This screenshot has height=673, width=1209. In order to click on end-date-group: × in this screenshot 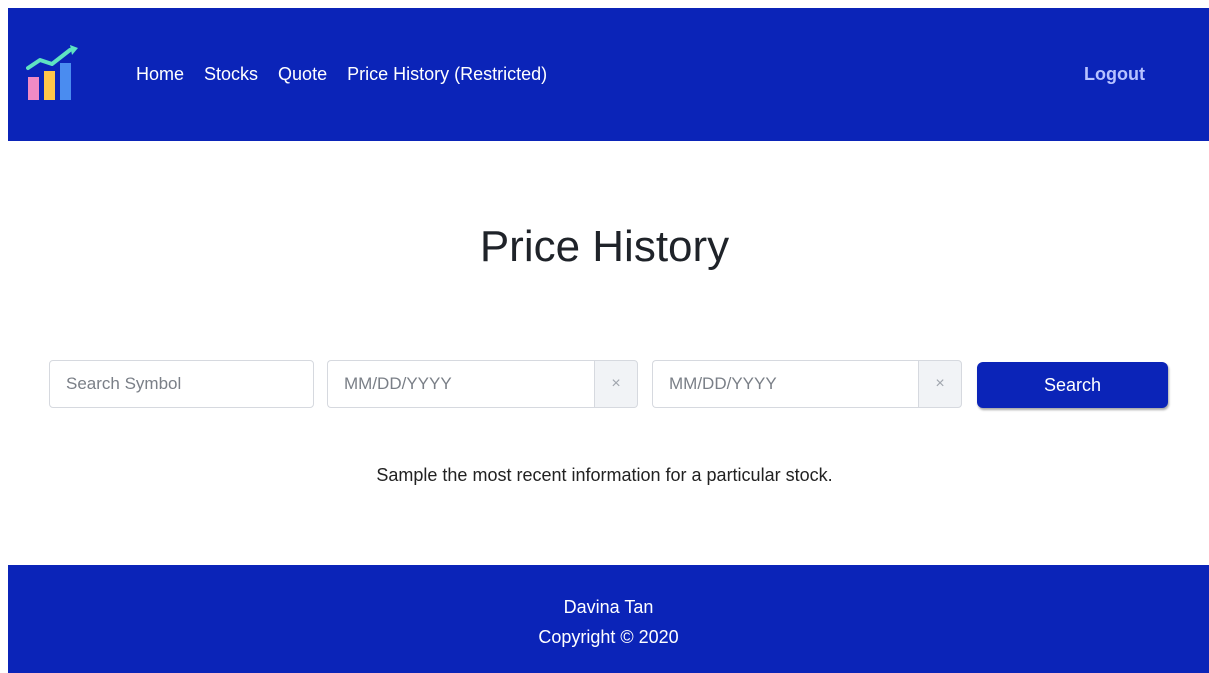, I will do `click(807, 384)`.